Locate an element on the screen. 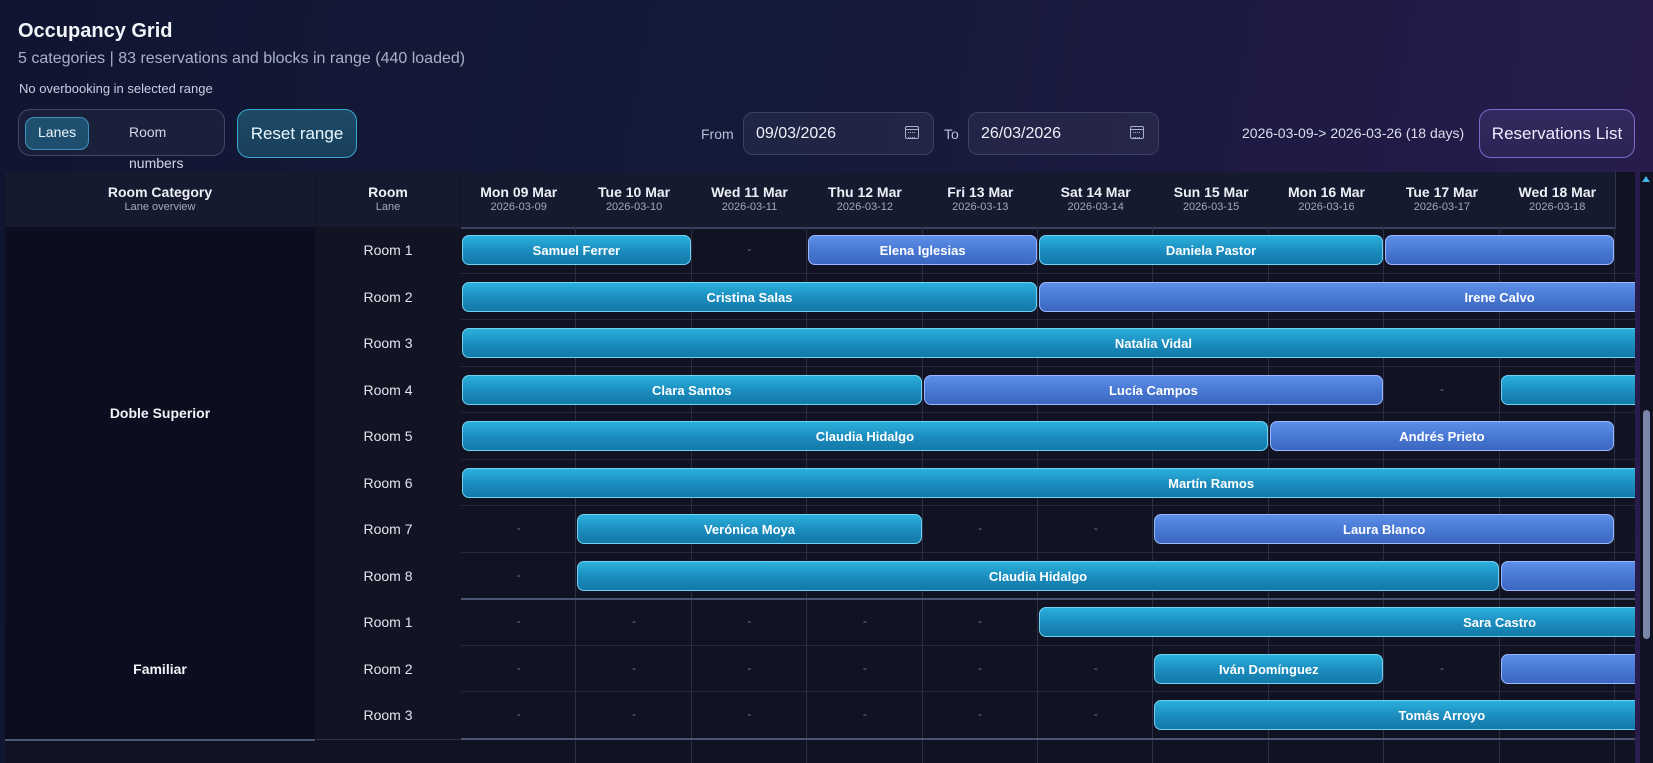 The width and height of the screenshot is (1653, 763). day-header-label: Sat 14 Mar is located at coordinates (1095, 192).